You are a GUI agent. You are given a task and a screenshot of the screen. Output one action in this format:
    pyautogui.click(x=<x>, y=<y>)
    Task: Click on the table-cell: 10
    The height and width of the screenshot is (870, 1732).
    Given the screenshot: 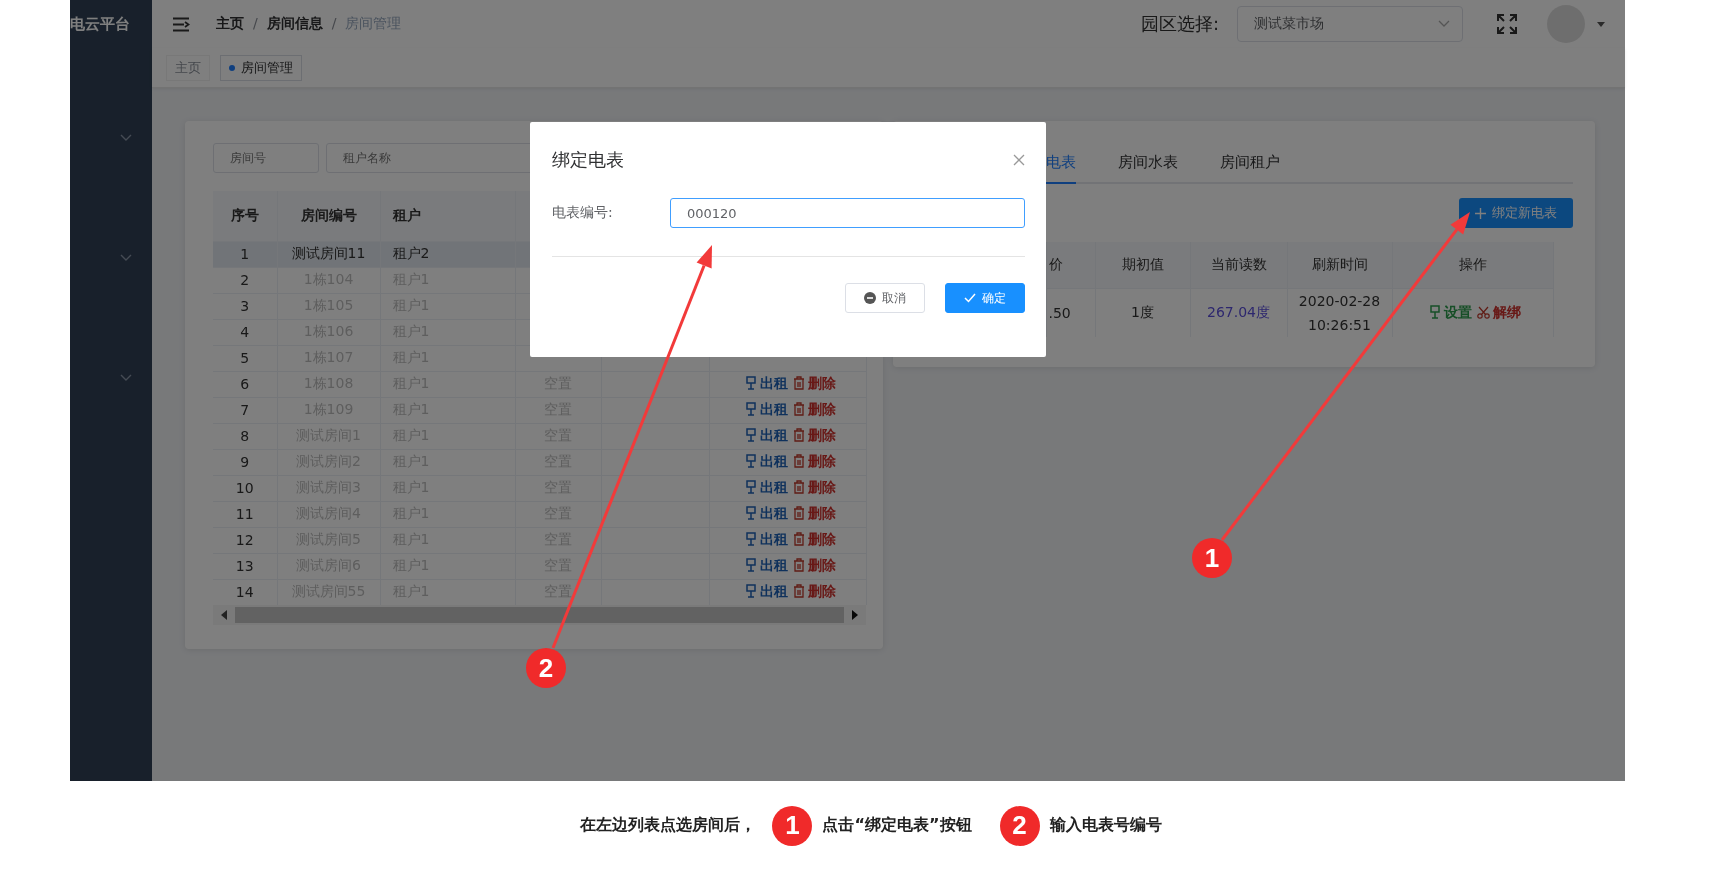 What is the action you would take?
    pyautogui.click(x=245, y=488)
    